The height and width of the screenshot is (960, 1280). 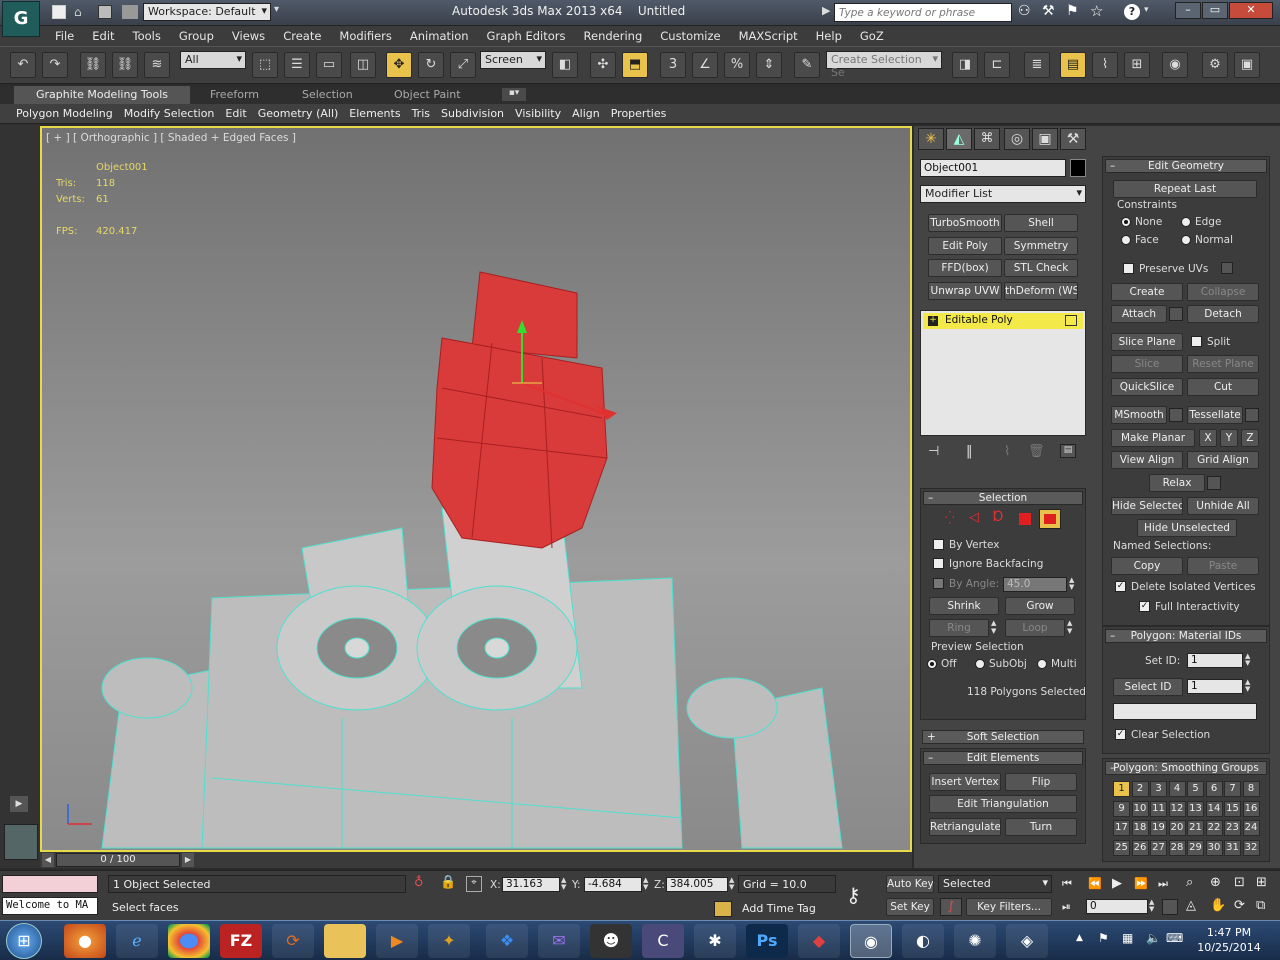 I want to click on smoothing-group-30: 30, so click(x=1214, y=847).